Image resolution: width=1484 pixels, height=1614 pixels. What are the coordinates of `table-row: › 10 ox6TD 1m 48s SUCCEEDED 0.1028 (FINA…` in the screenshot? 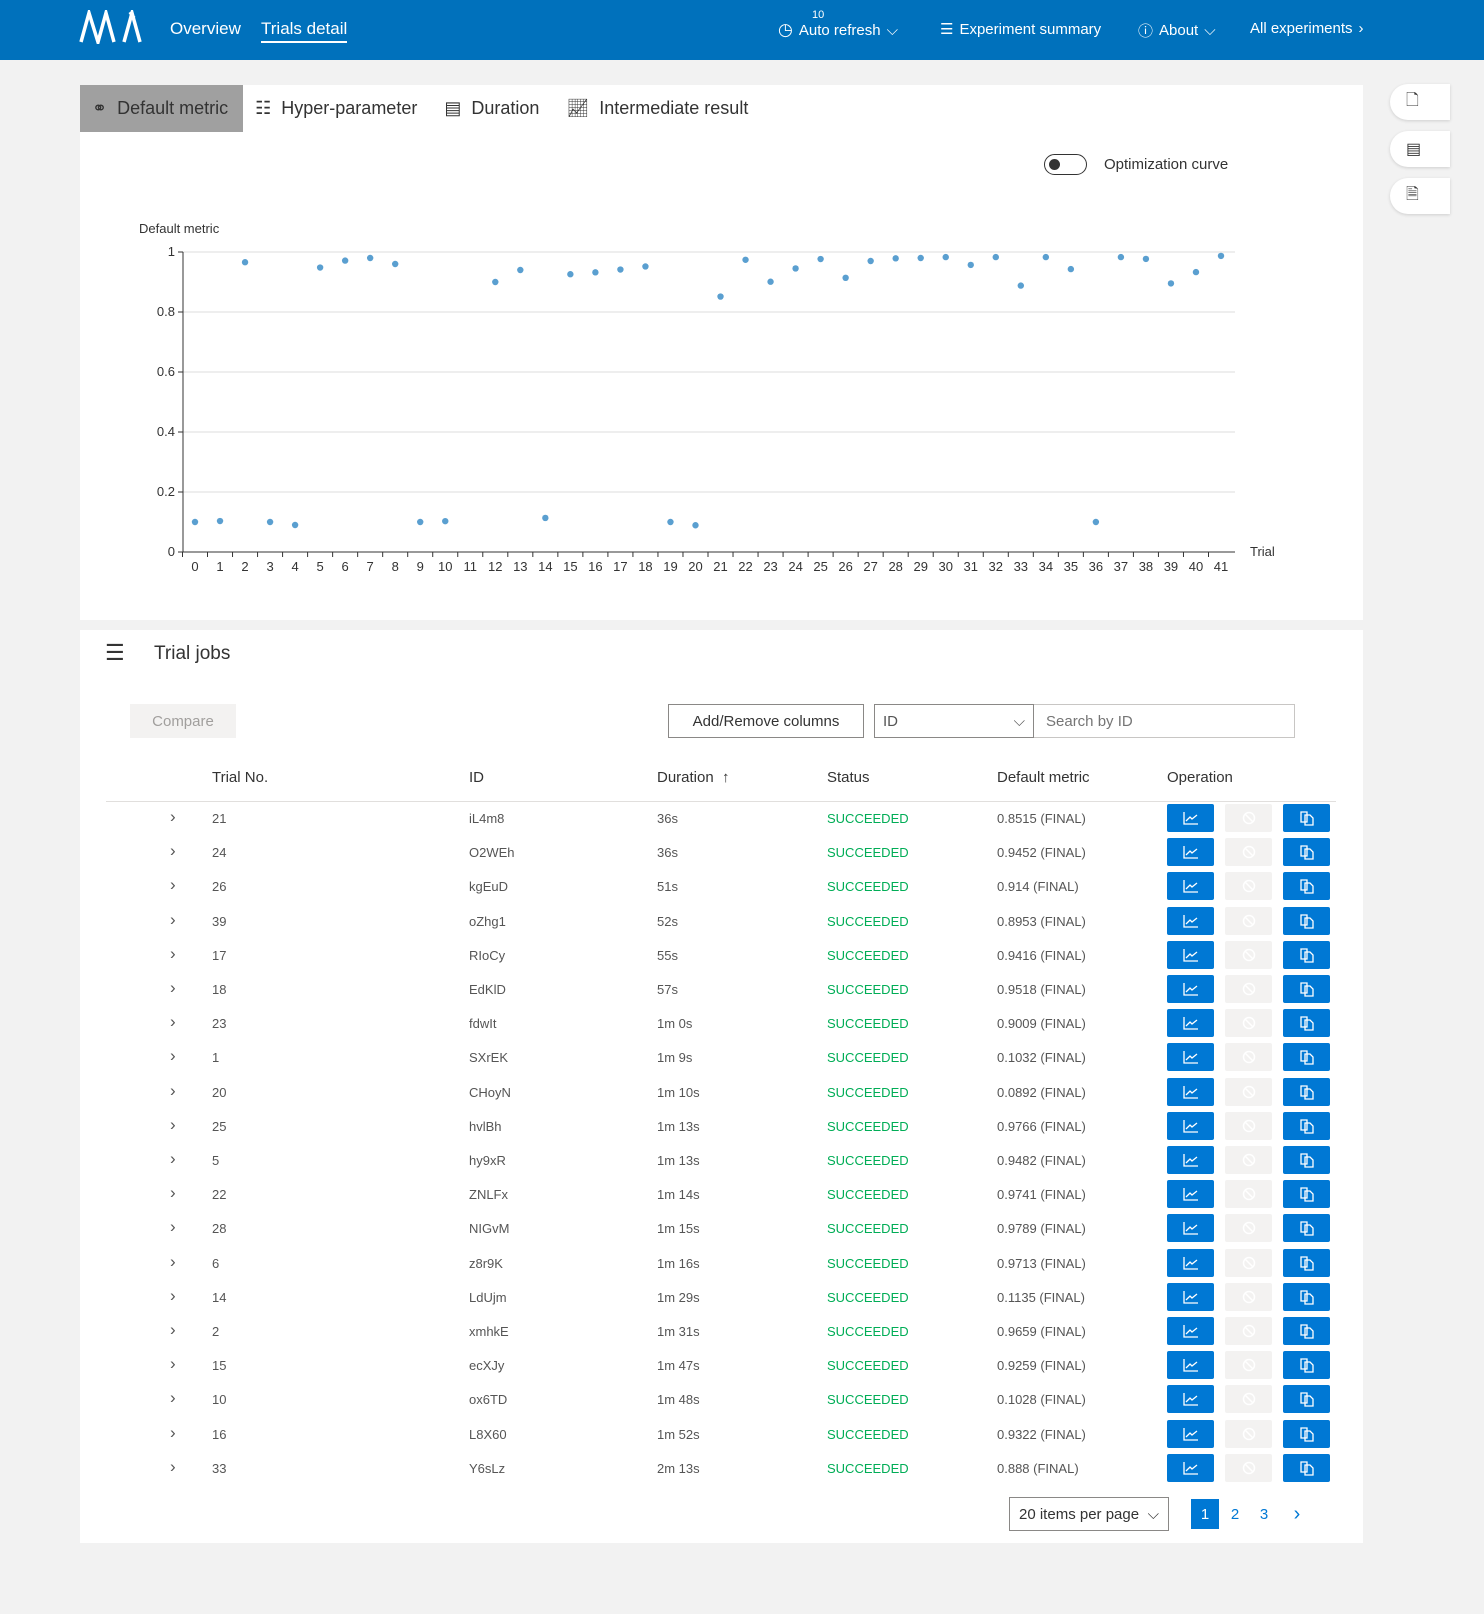 It's located at (721, 1399).